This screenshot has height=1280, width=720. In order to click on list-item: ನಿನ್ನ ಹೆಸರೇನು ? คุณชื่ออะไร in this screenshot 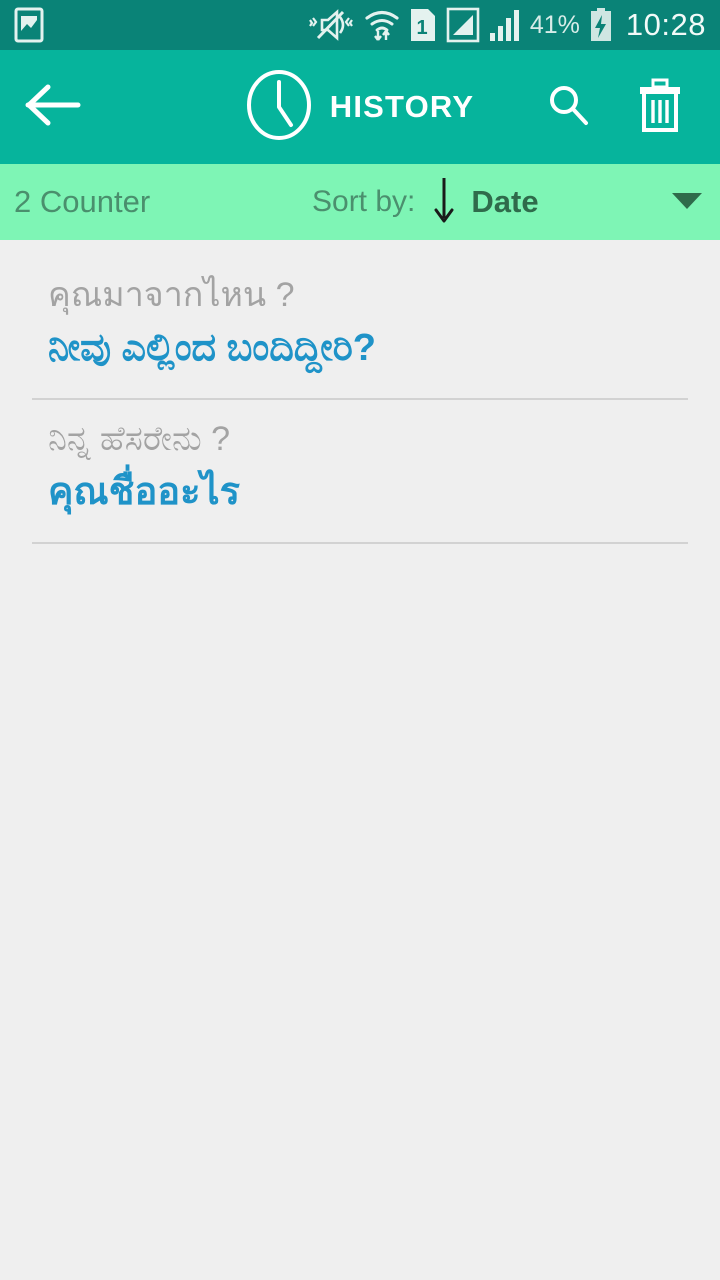, I will do `click(360, 458)`.